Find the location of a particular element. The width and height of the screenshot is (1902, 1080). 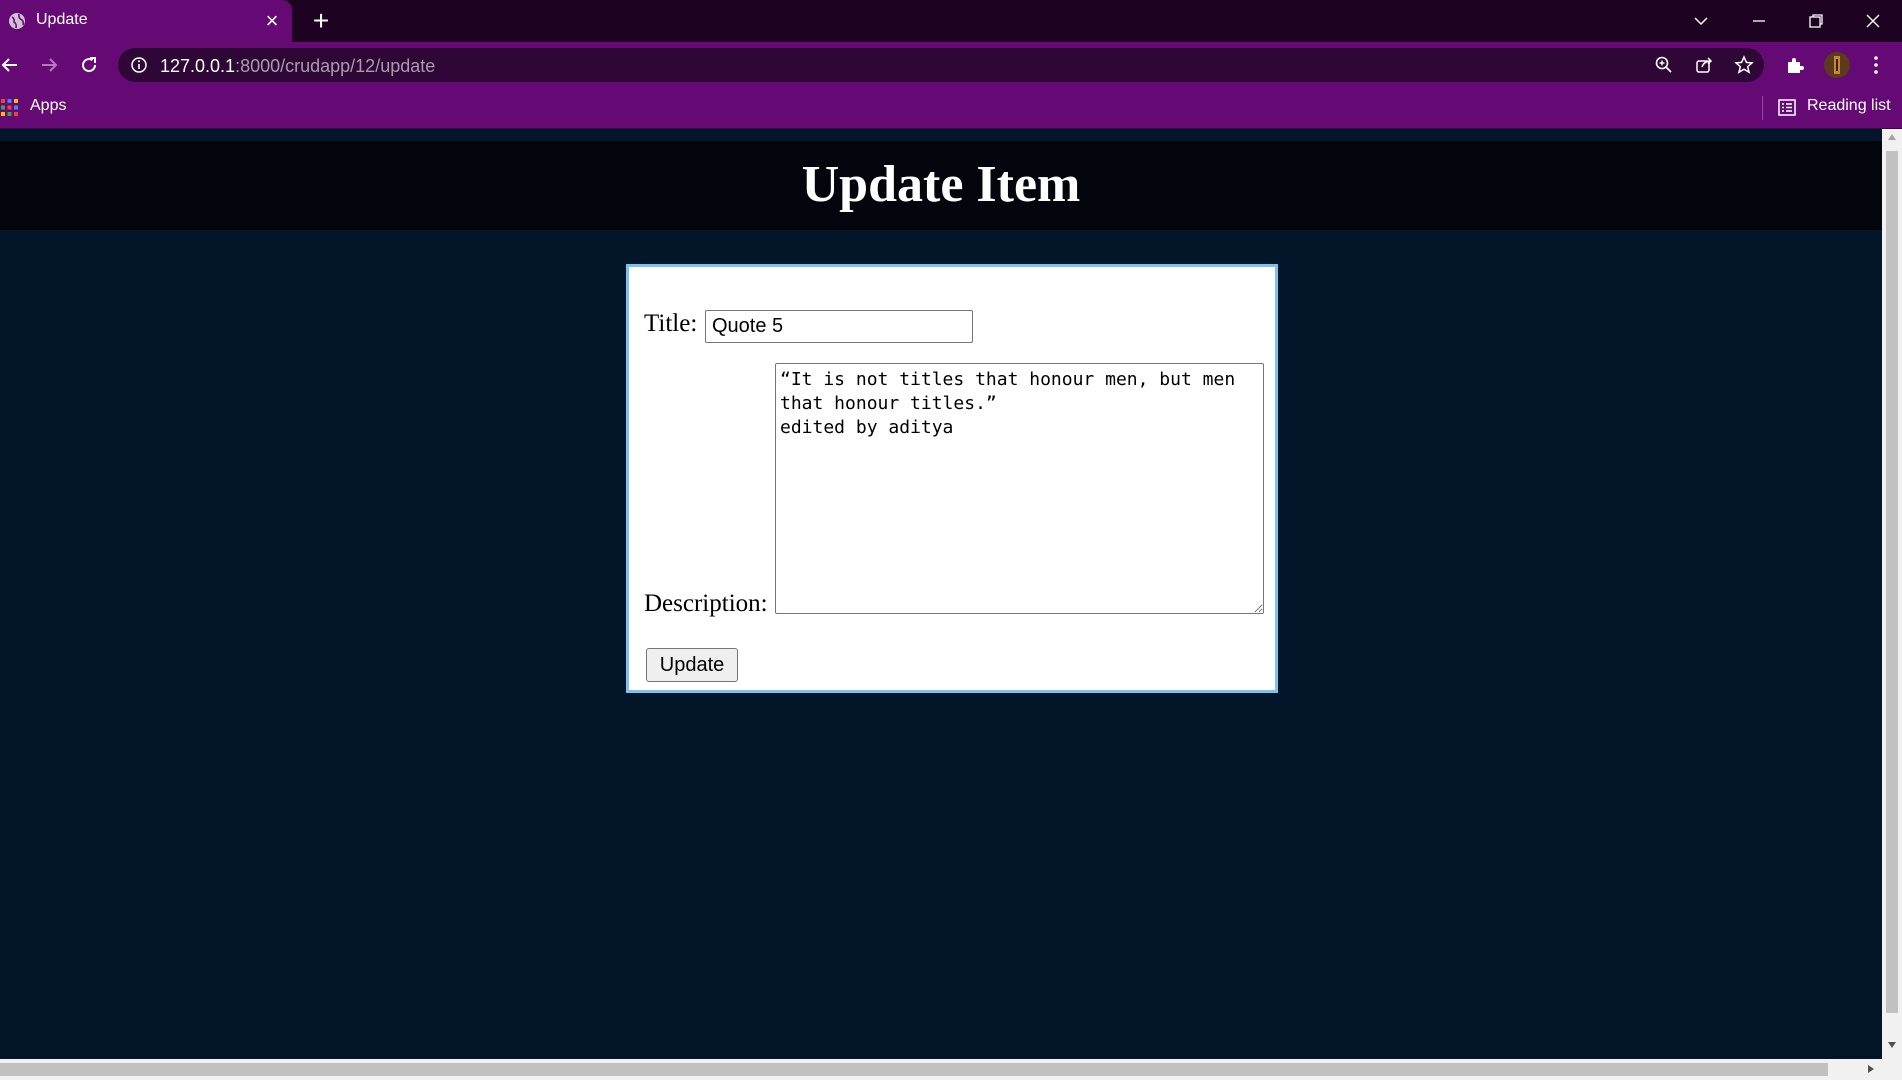

page-title: Update Item is located at coordinates (941, 184).